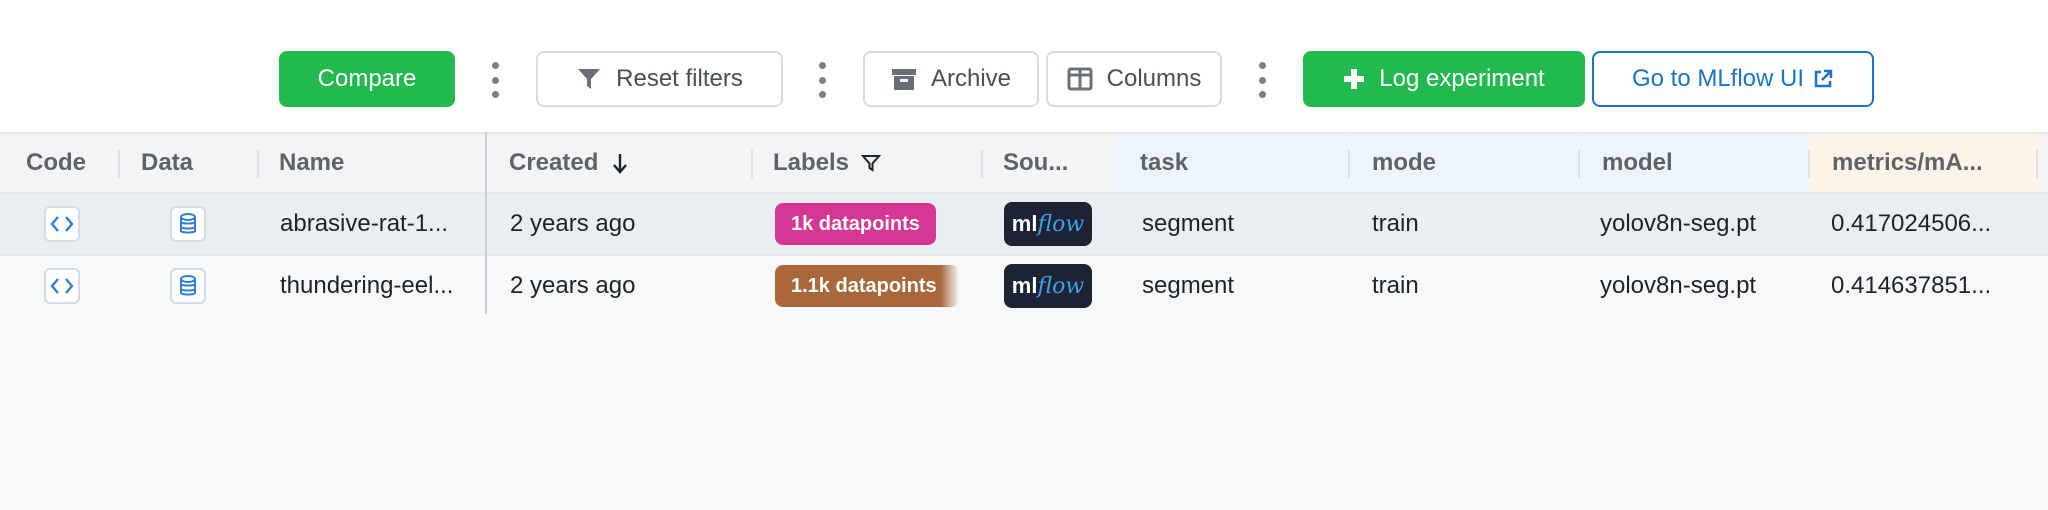 The width and height of the screenshot is (2048, 510). I want to click on compare-more-menu-icon, so click(495, 80).